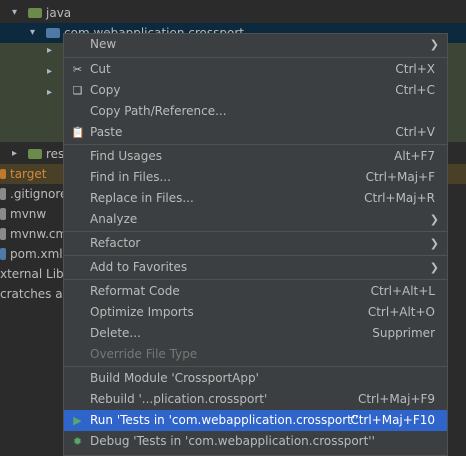 The image size is (466, 456). Describe the element at coordinates (77, 90) in the screenshot. I see `copy-icon: ❏` at that location.